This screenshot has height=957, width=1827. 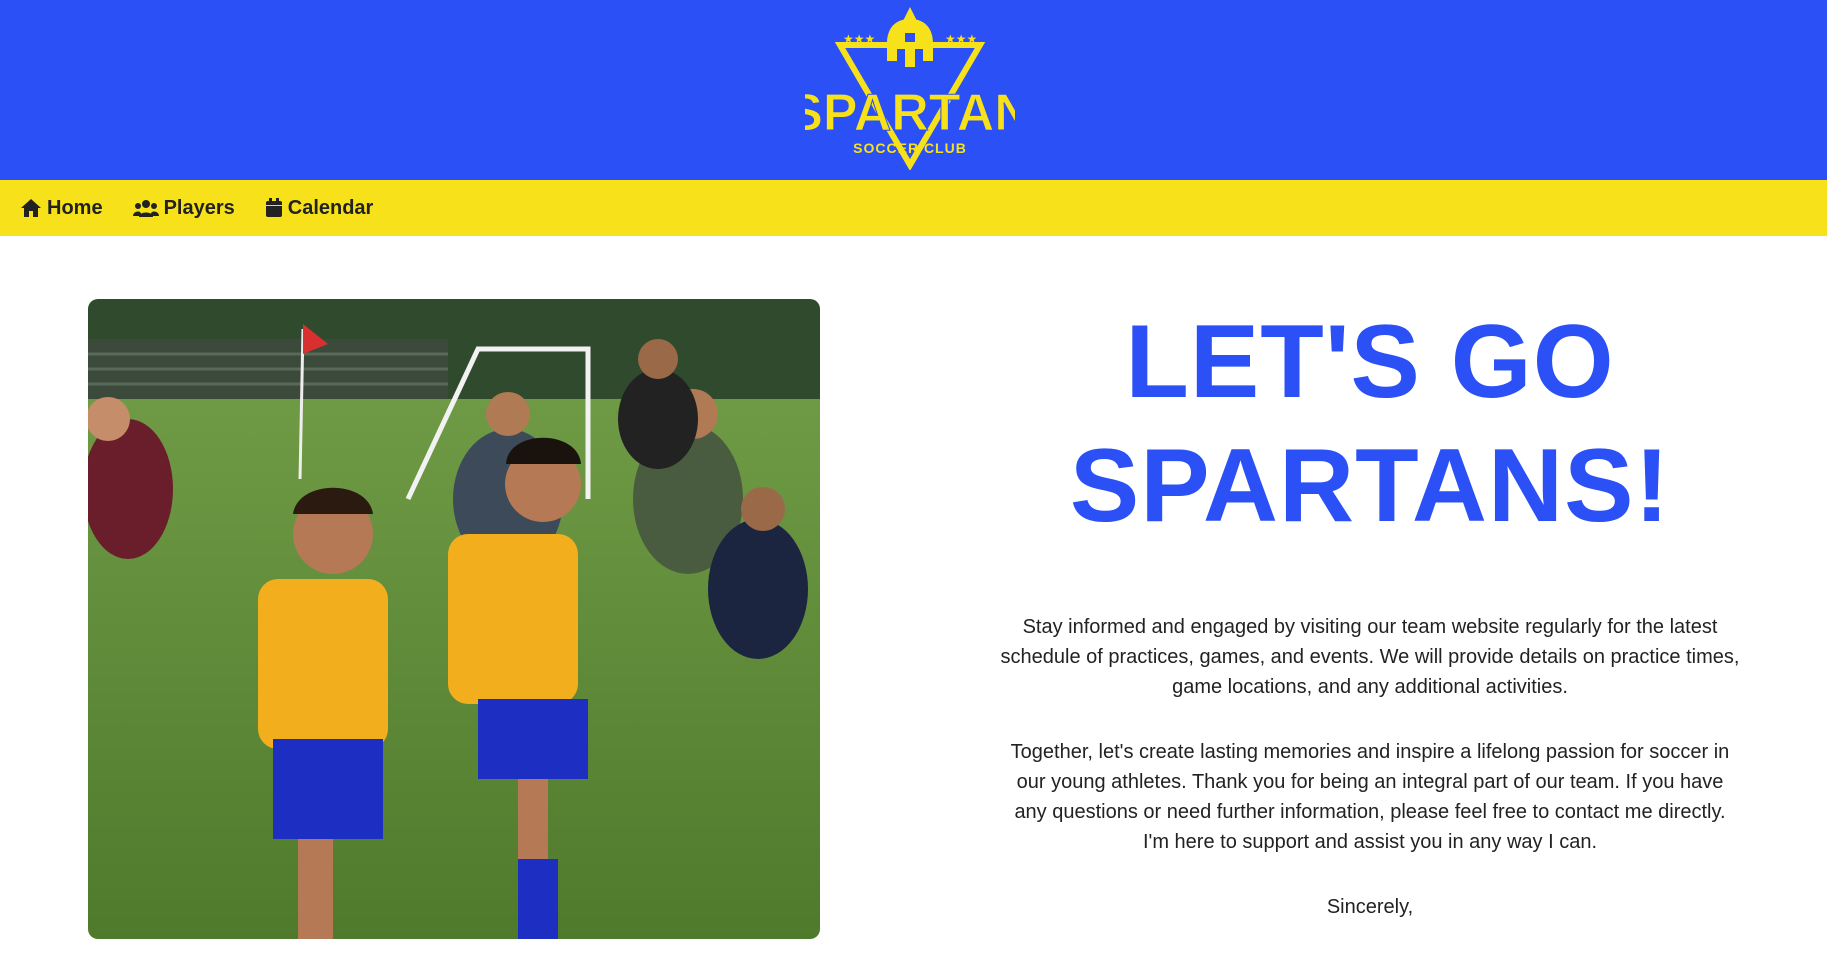 I want to click on spartan-logo: ★★★ ★★★ SPARTAN SOCCER CLUB, so click(x=910, y=87).